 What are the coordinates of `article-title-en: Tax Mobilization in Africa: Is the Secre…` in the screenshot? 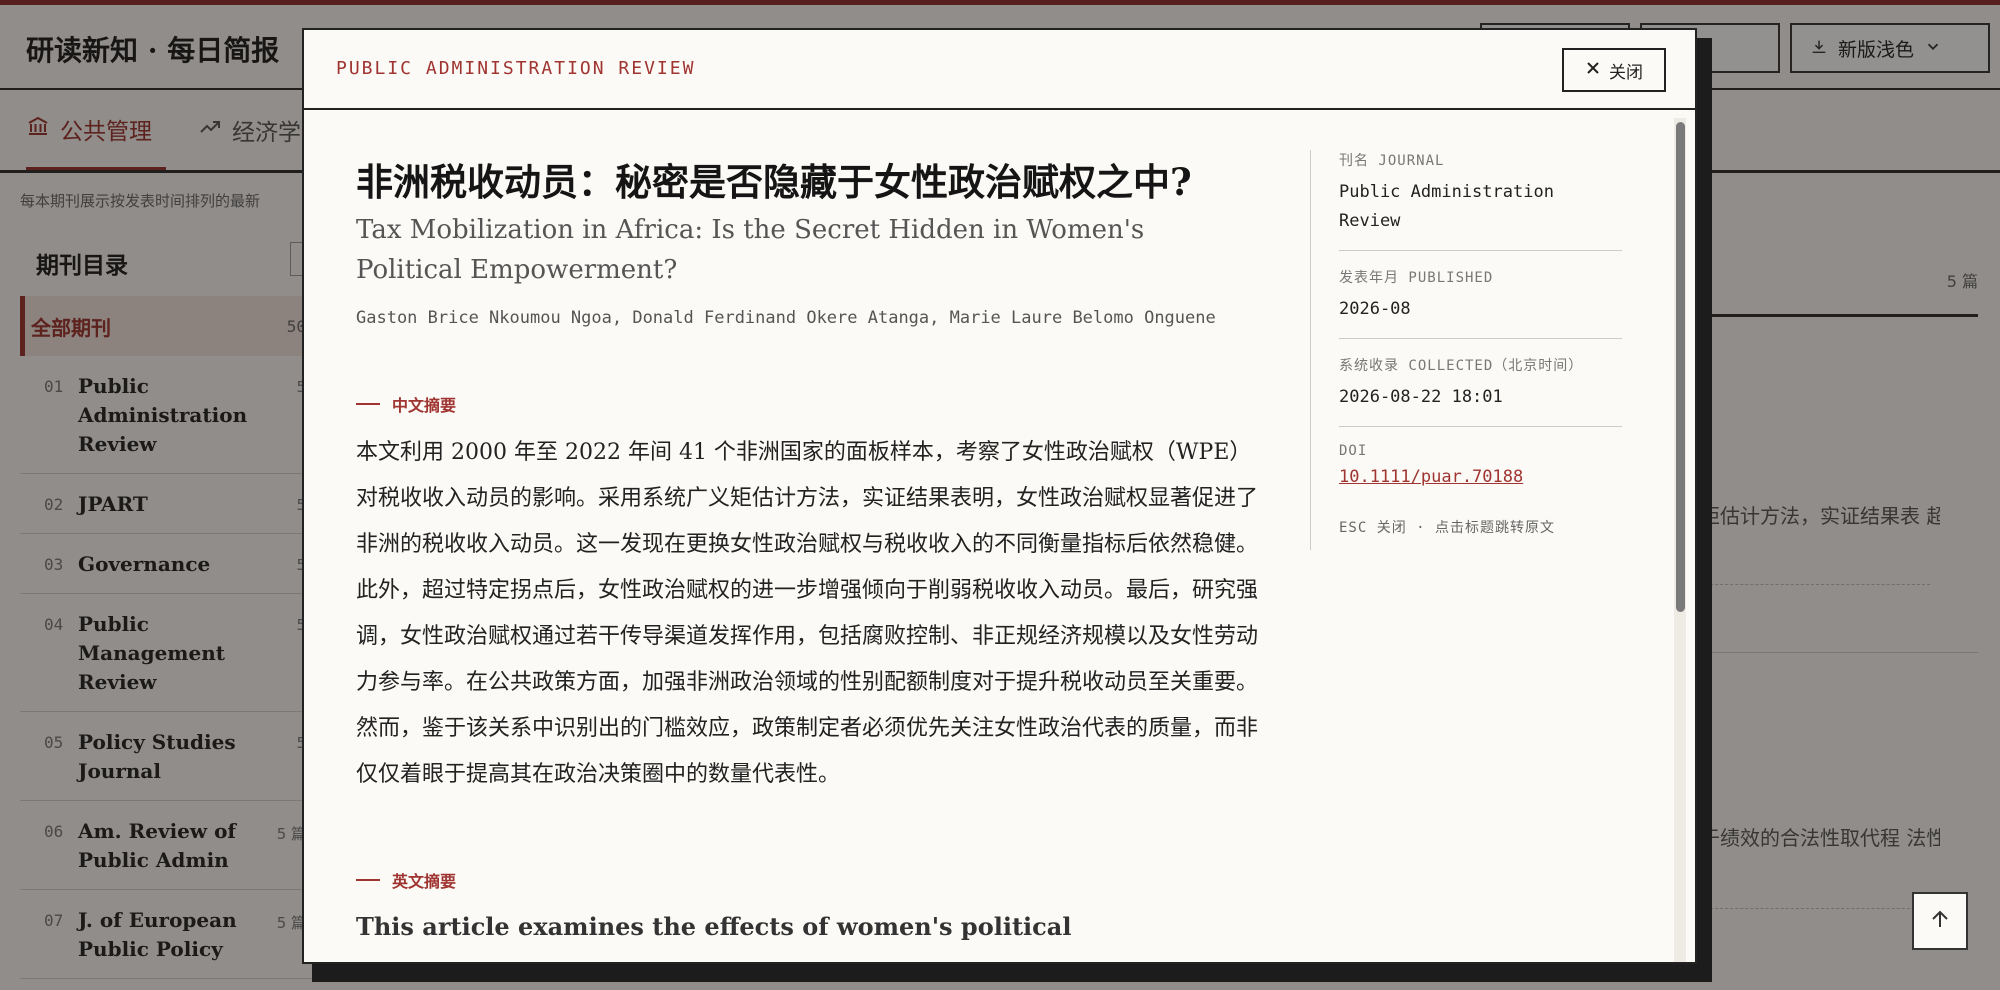 It's located at (786, 250).